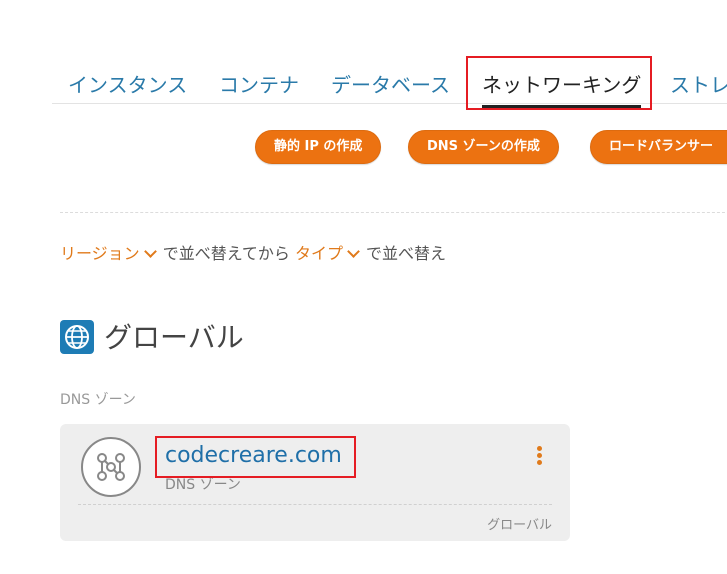  I want to click on sort-text-sort: で並べ替え, so click(406, 253).